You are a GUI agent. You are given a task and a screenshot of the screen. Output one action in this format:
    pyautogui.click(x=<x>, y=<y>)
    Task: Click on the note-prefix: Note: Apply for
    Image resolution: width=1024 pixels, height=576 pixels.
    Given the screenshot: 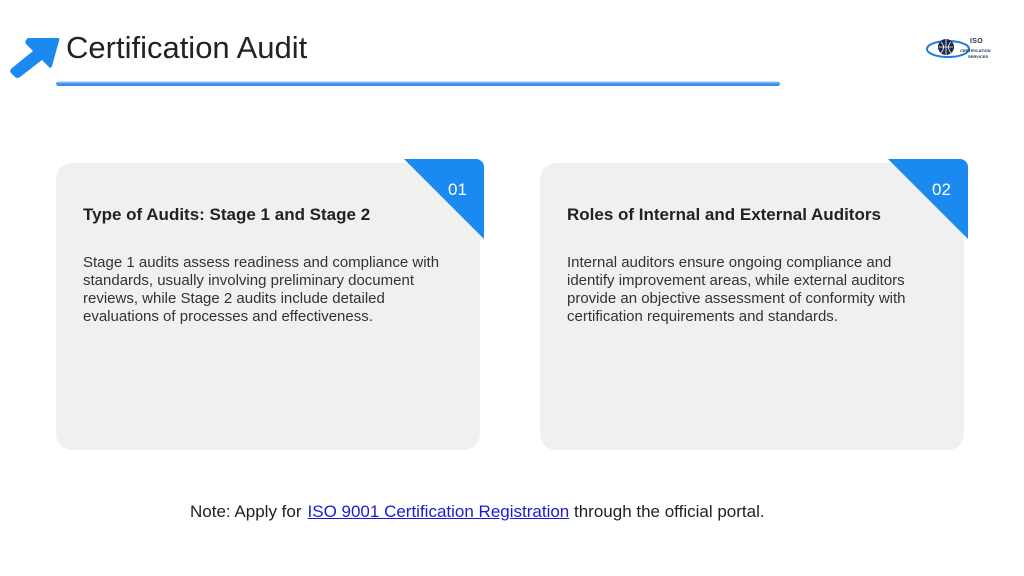 What is the action you would take?
    pyautogui.click(x=246, y=511)
    